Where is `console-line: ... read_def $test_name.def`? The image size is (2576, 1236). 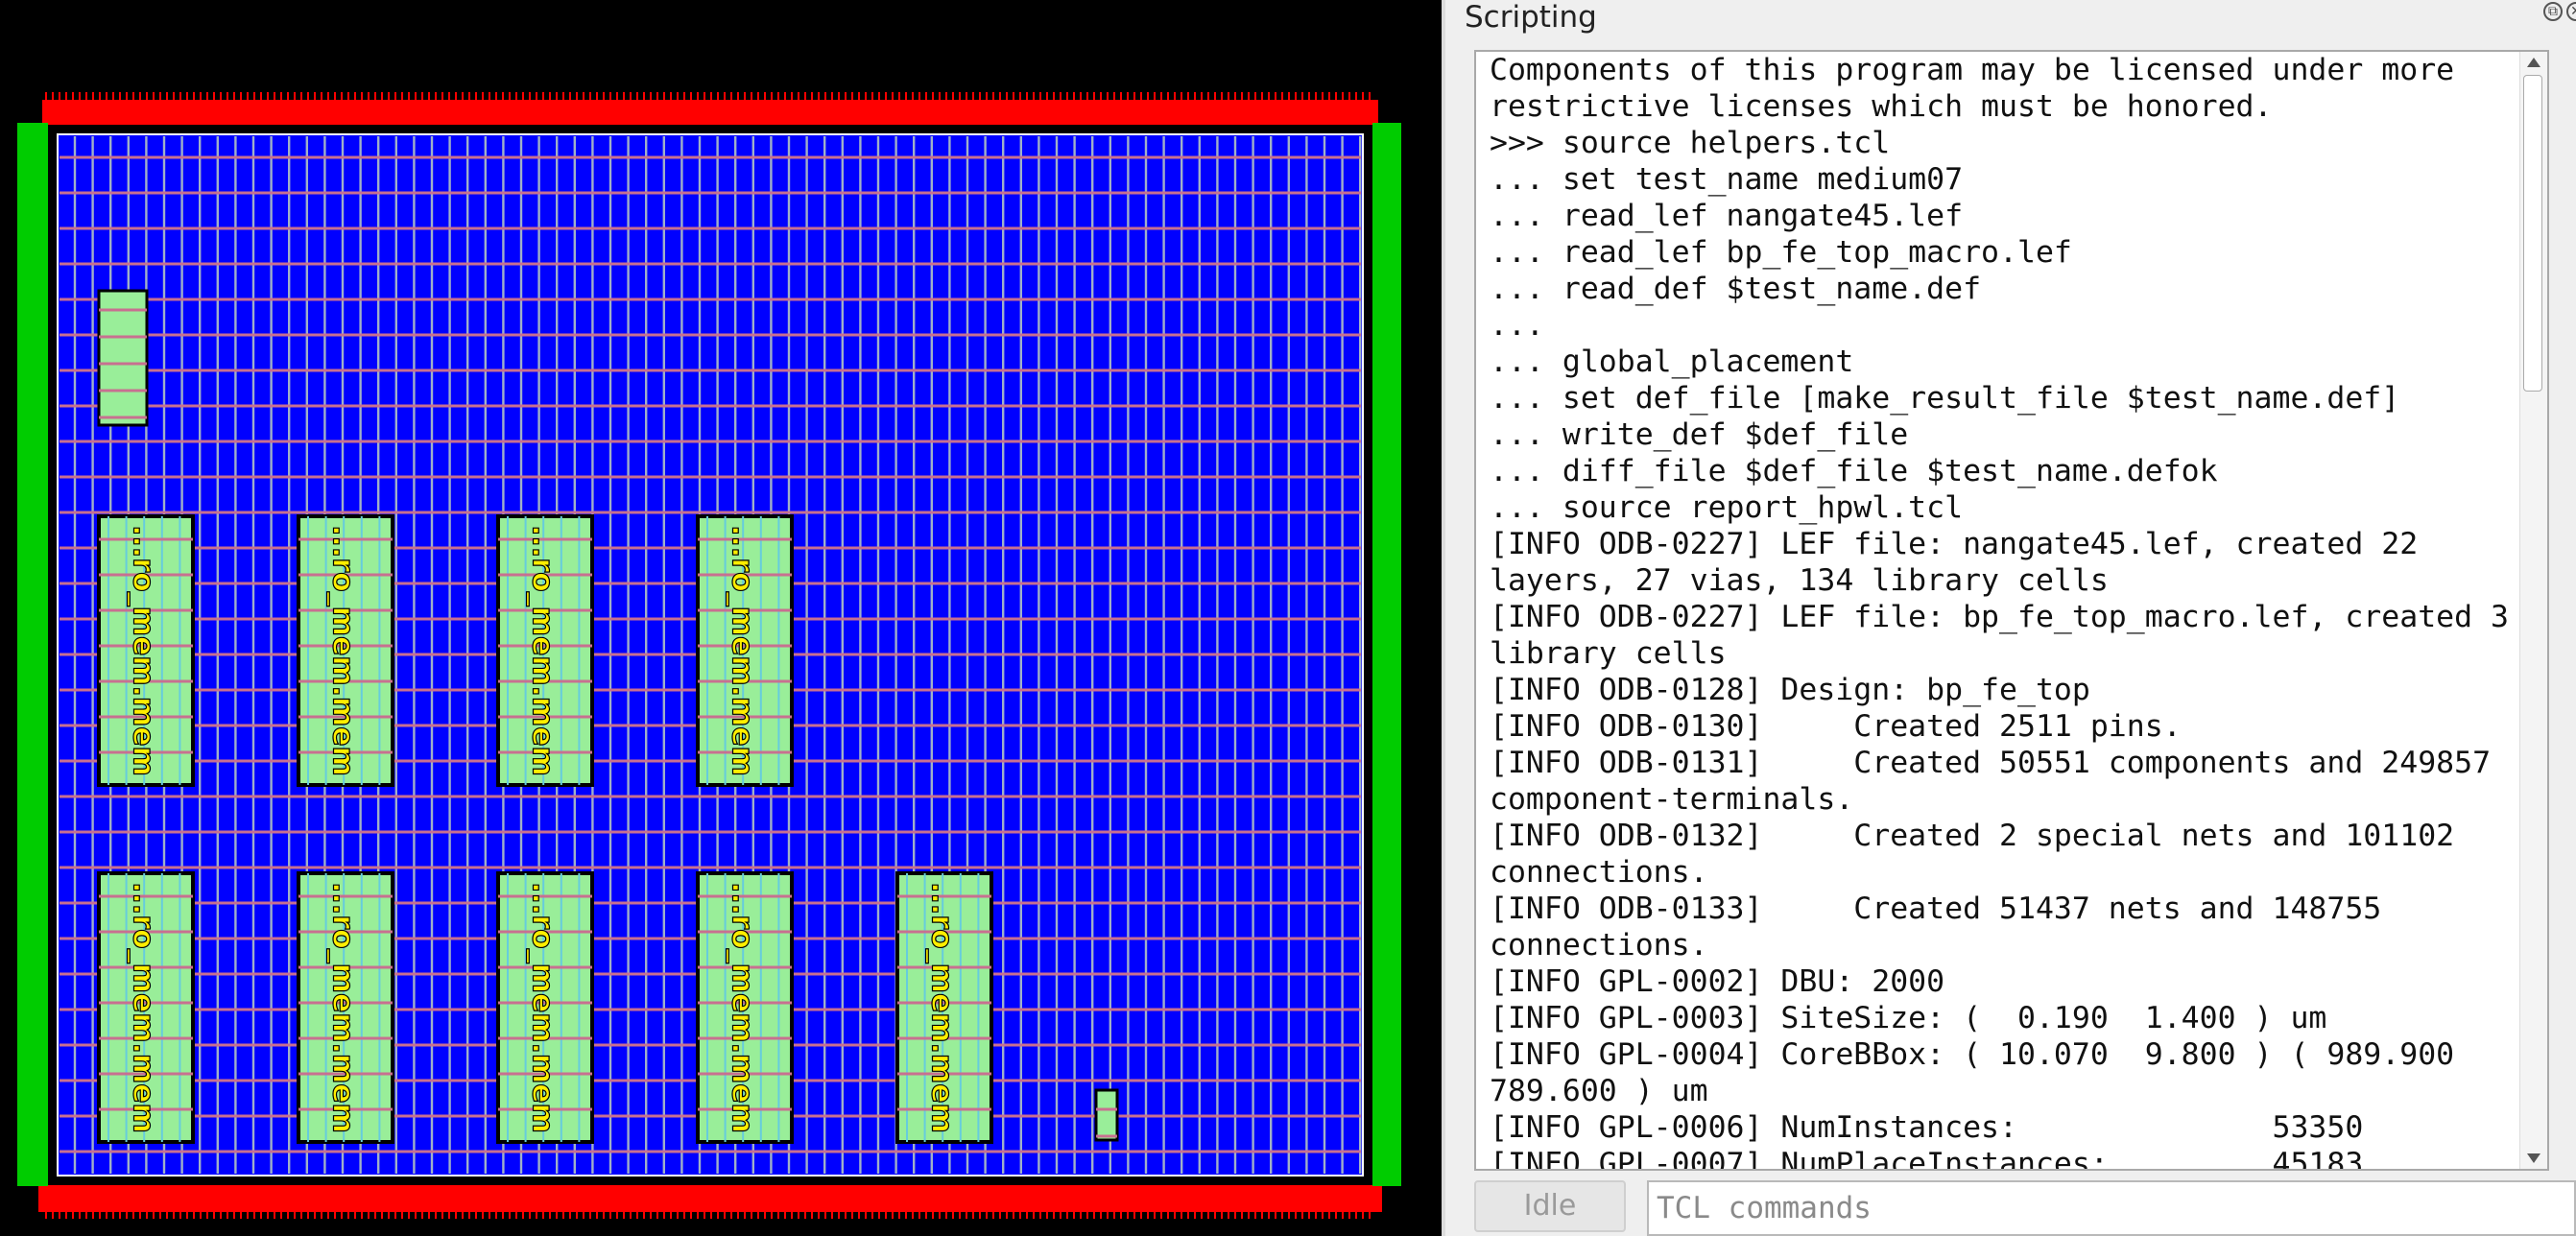 console-line: ... read_def $test_name.def is located at coordinates (1736, 289).